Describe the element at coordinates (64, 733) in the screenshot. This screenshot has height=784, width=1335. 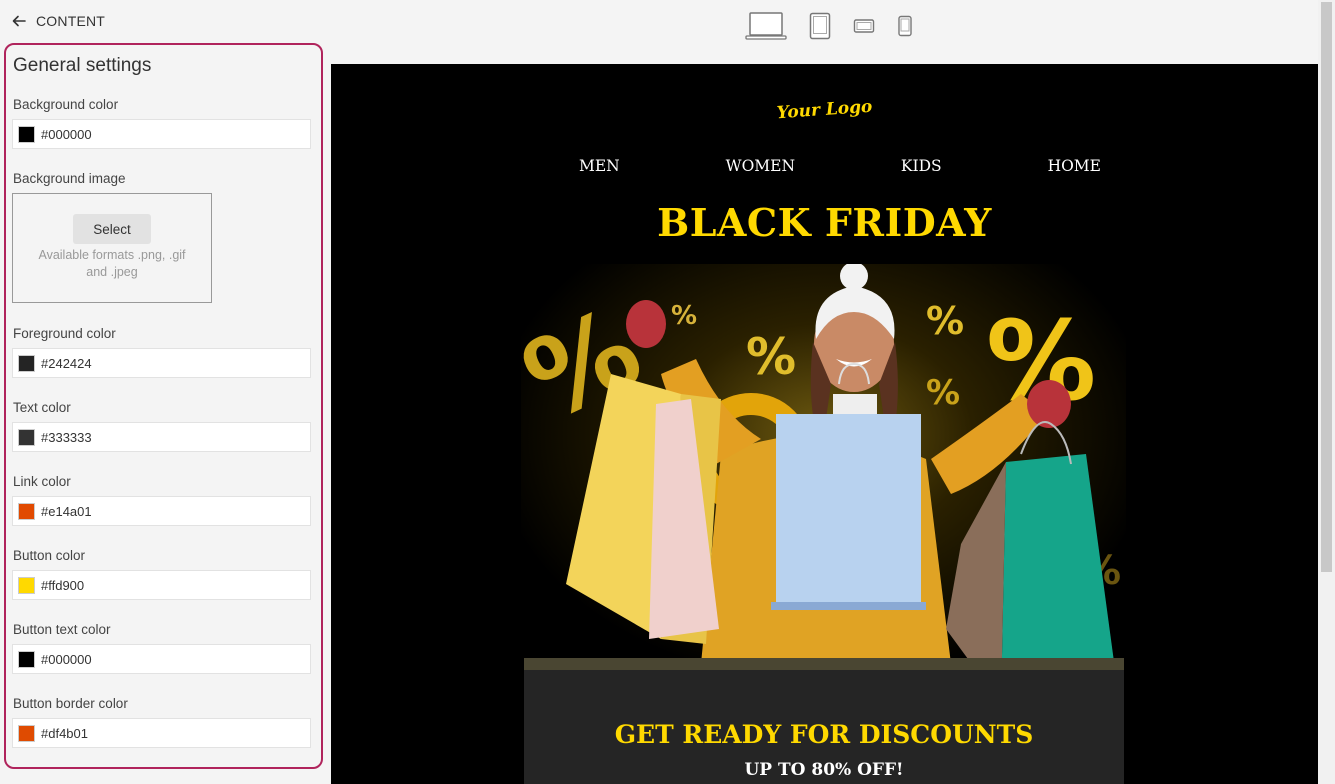
I see `color-value: #df4b01` at that location.